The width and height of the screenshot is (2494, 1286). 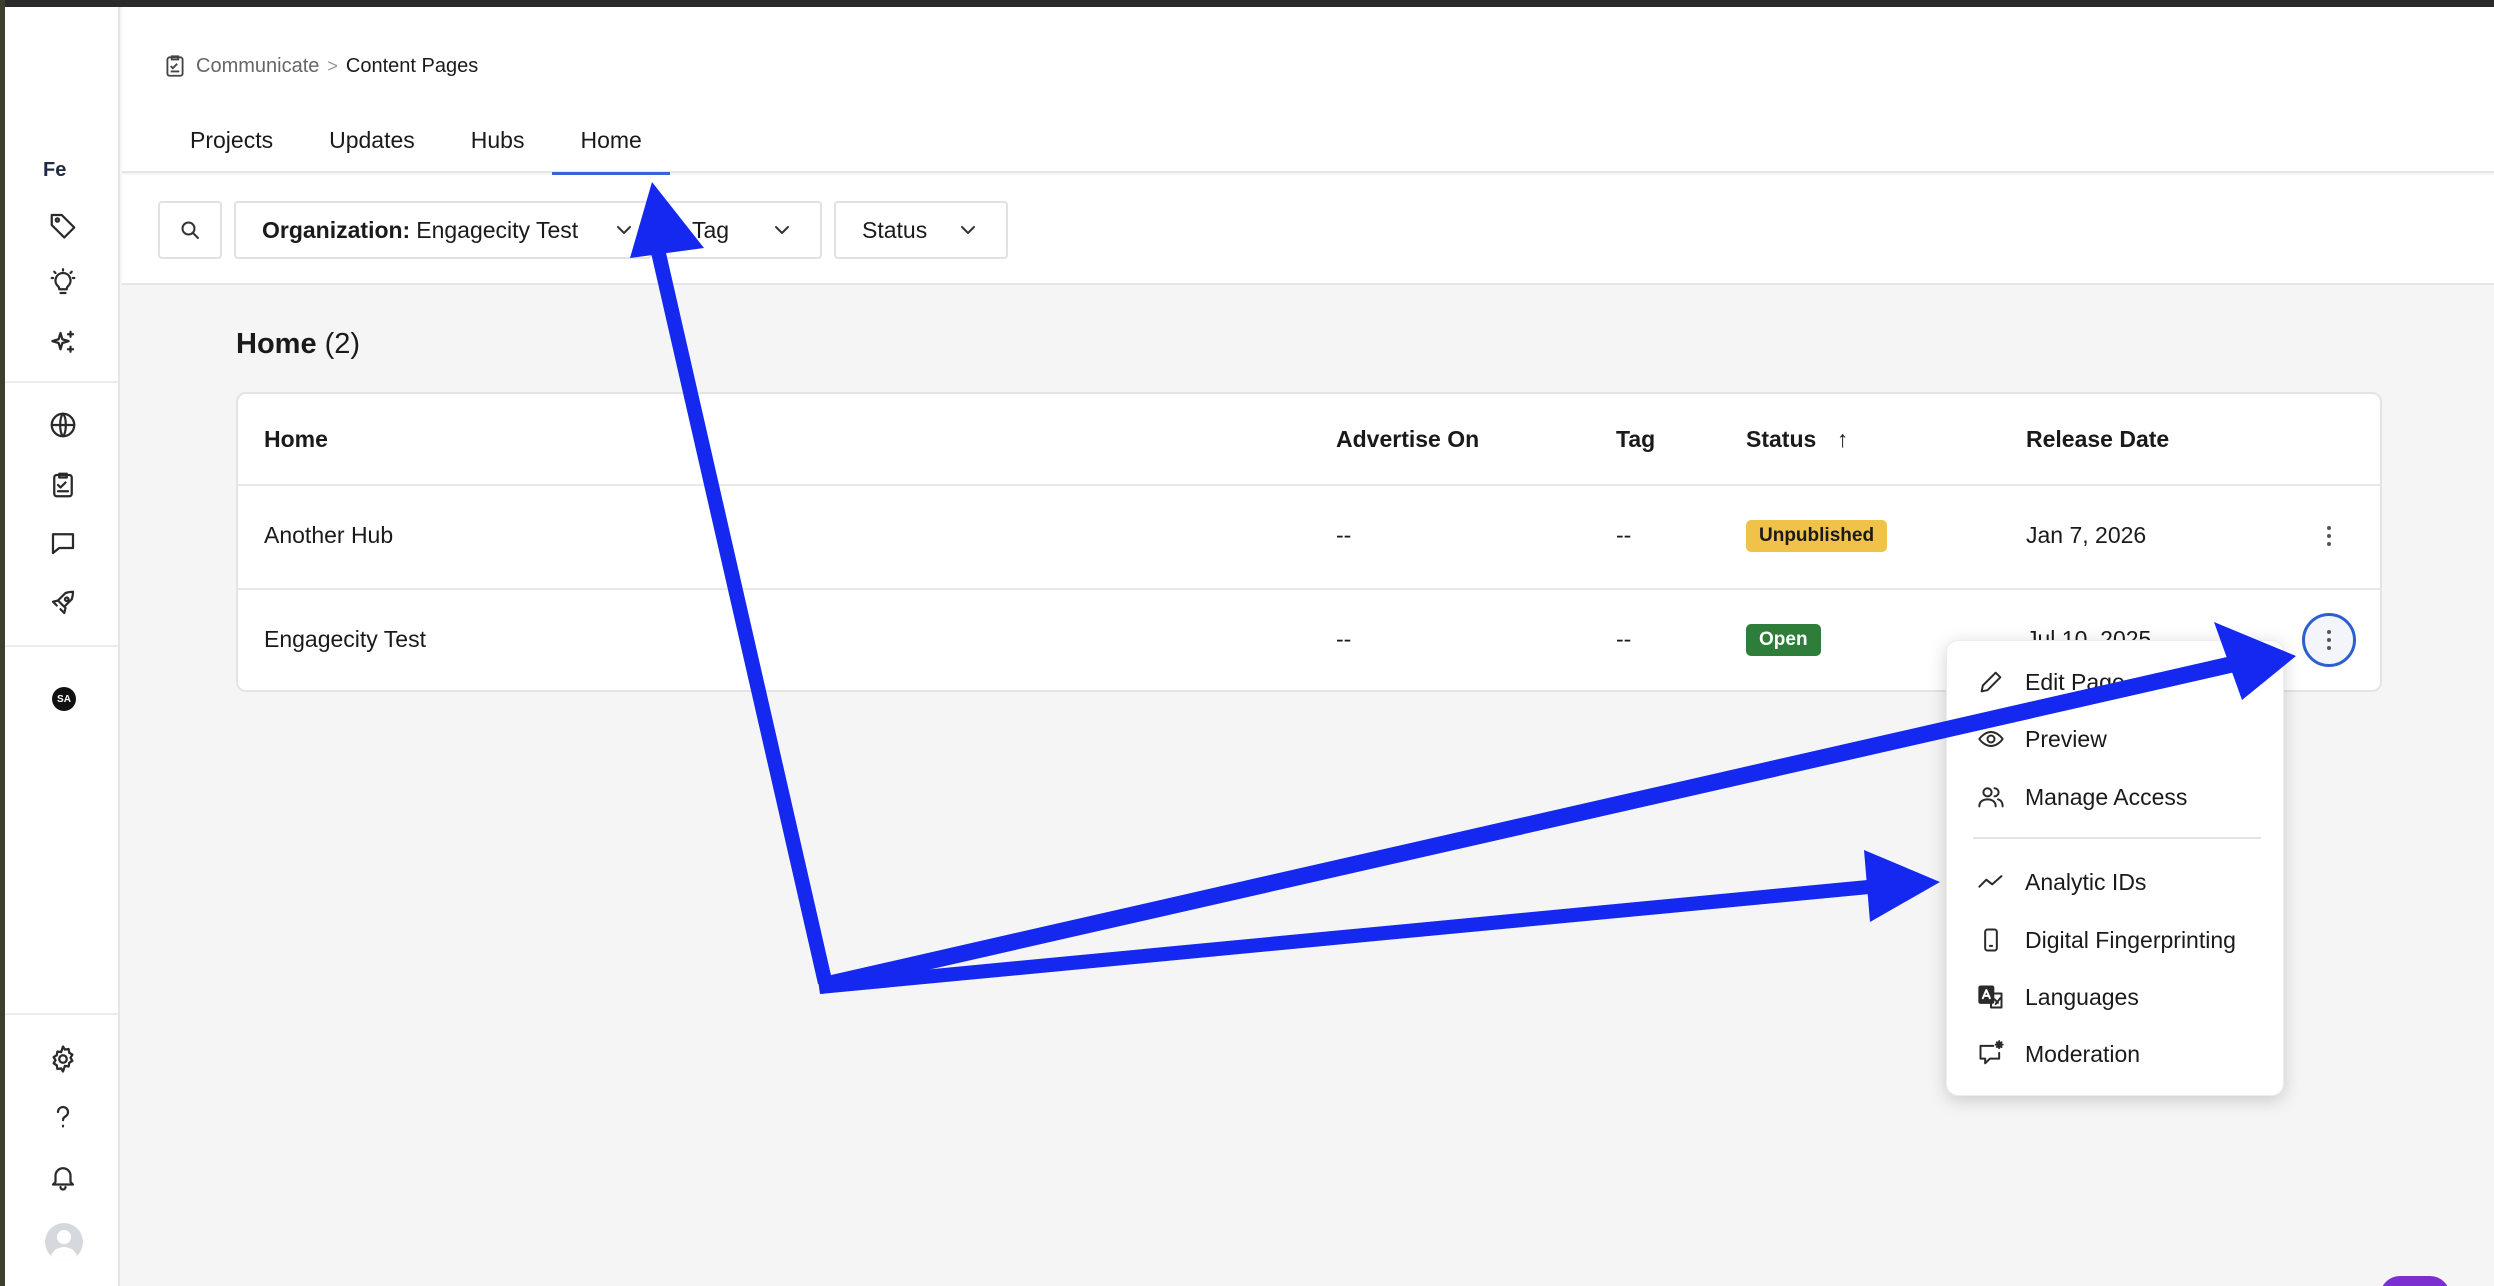 What do you see at coordinates (63, 1117) in the screenshot?
I see `help-icon` at bounding box center [63, 1117].